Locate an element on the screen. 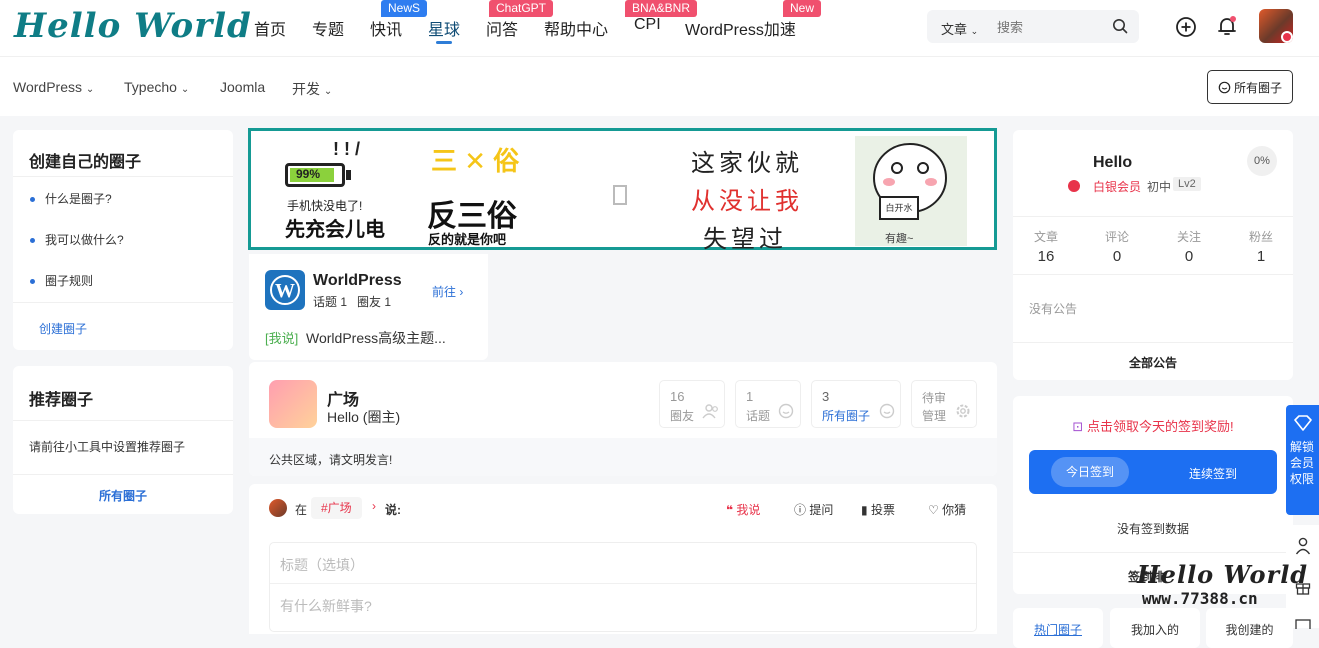 The height and width of the screenshot is (648, 1319). create-circle-card: 创建自己的圈子 什么是圈子? 我可以做什么? 圈子规则 创建圈子 is located at coordinates (123, 240).